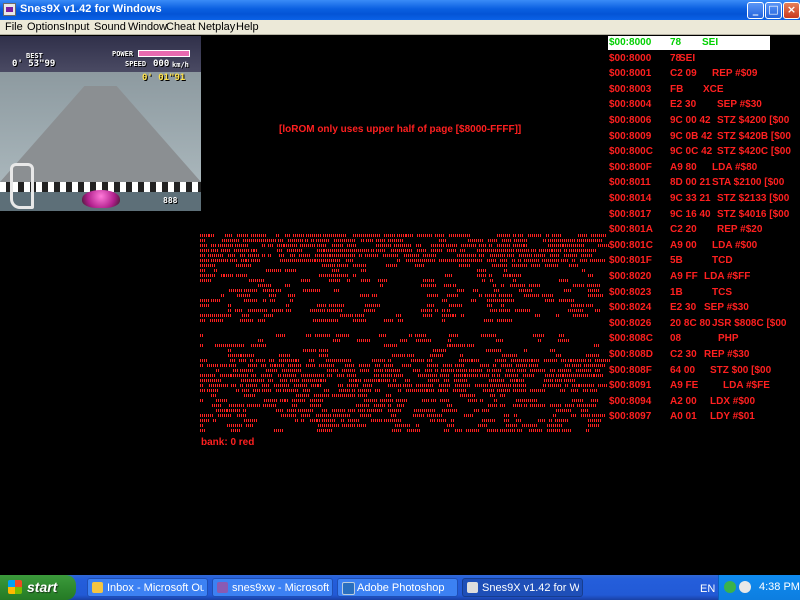  Describe the element at coordinates (110, 27) in the screenshot. I see `menu-sound: Sound` at that location.